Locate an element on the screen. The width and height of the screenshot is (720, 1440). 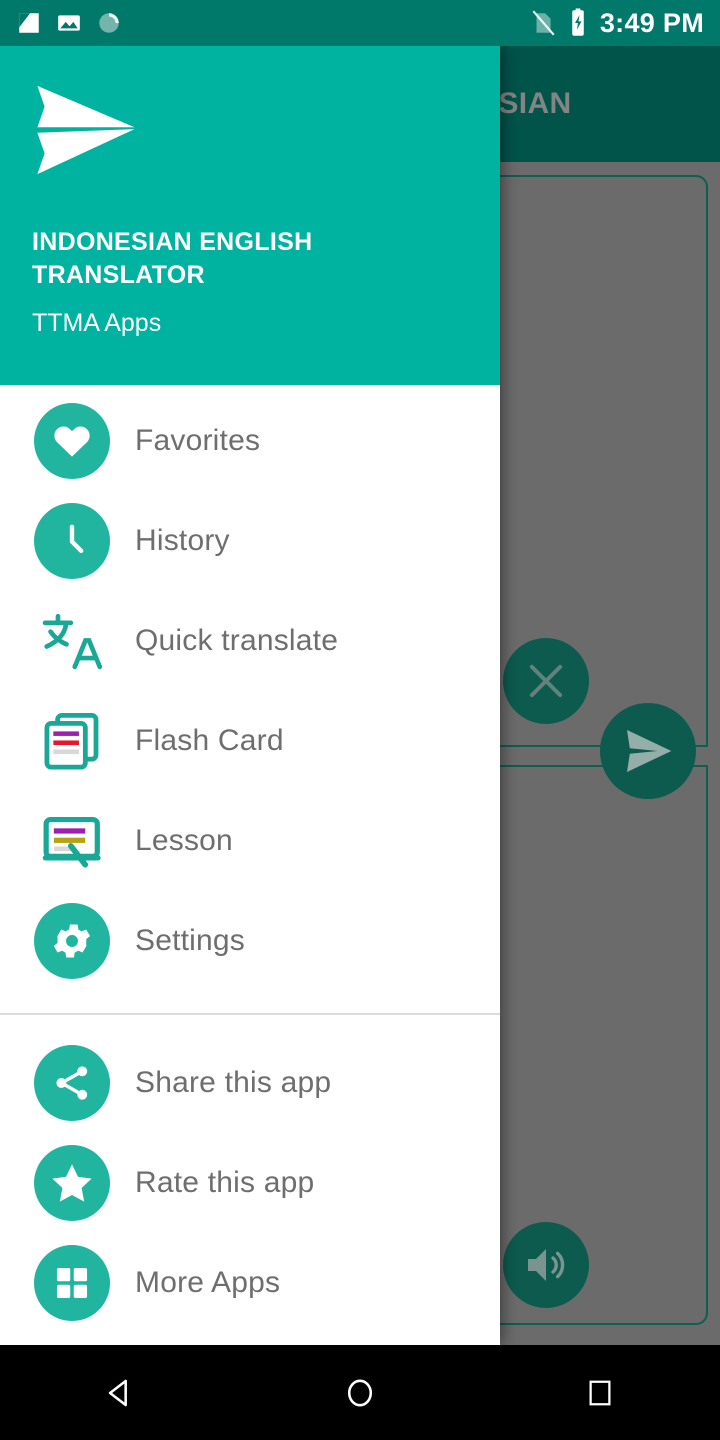
send-paper-plane-icon is located at coordinates (649, 751).